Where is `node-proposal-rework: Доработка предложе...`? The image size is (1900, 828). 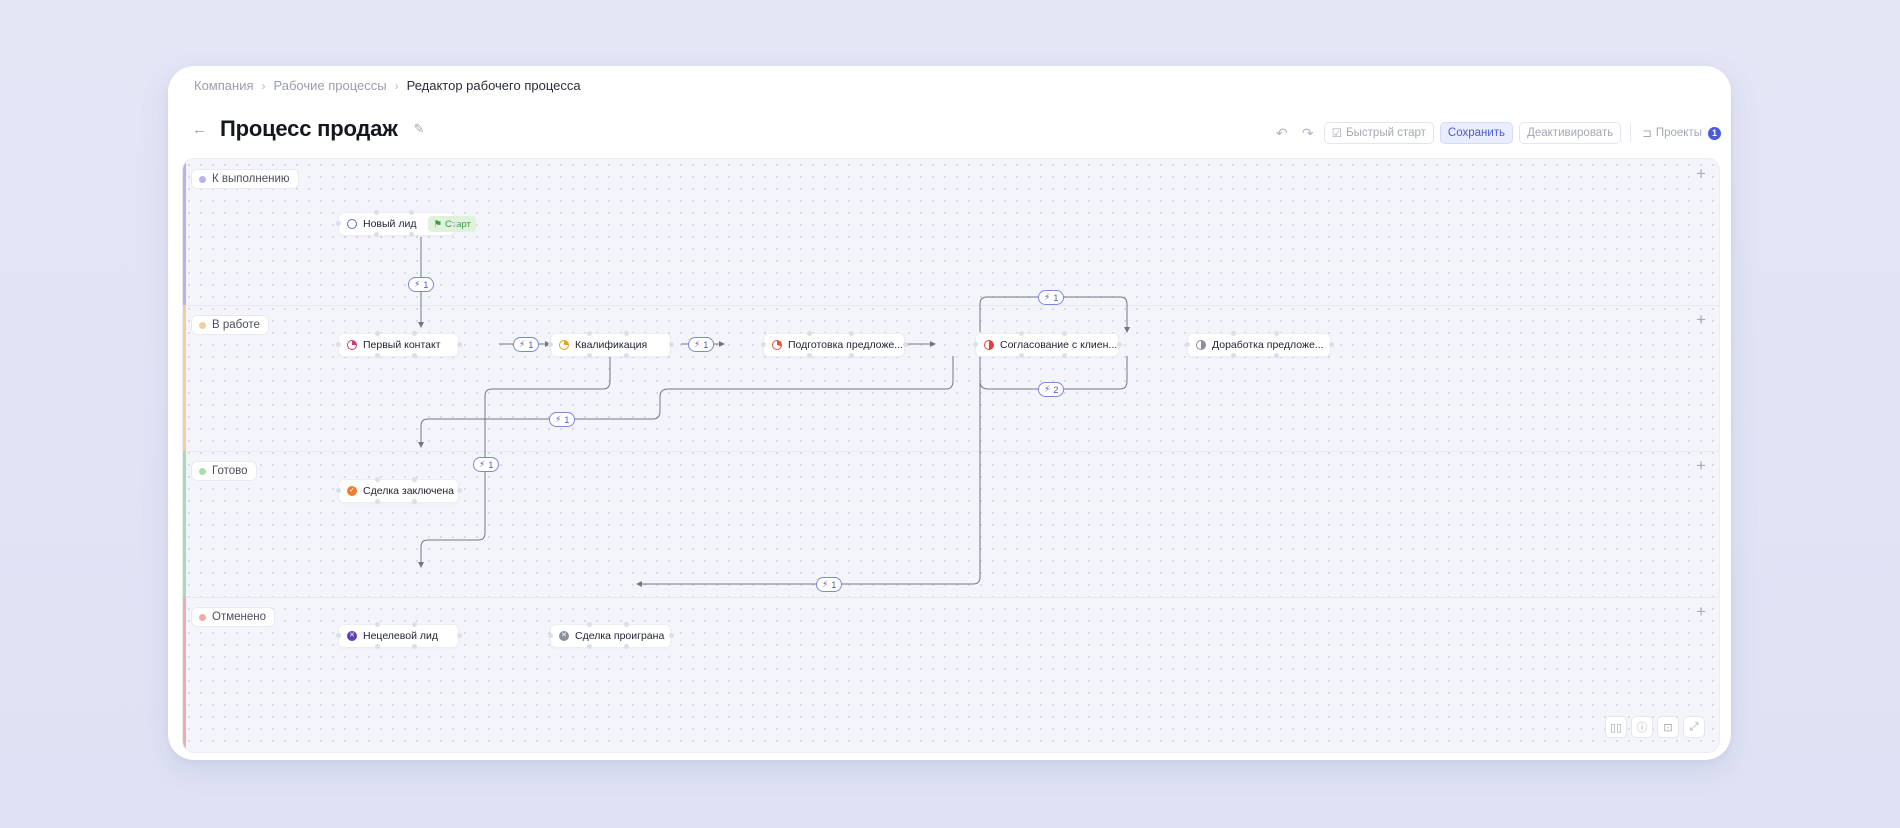 node-proposal-rework: Доработка предложе... is located at coordinates (1259, 344).